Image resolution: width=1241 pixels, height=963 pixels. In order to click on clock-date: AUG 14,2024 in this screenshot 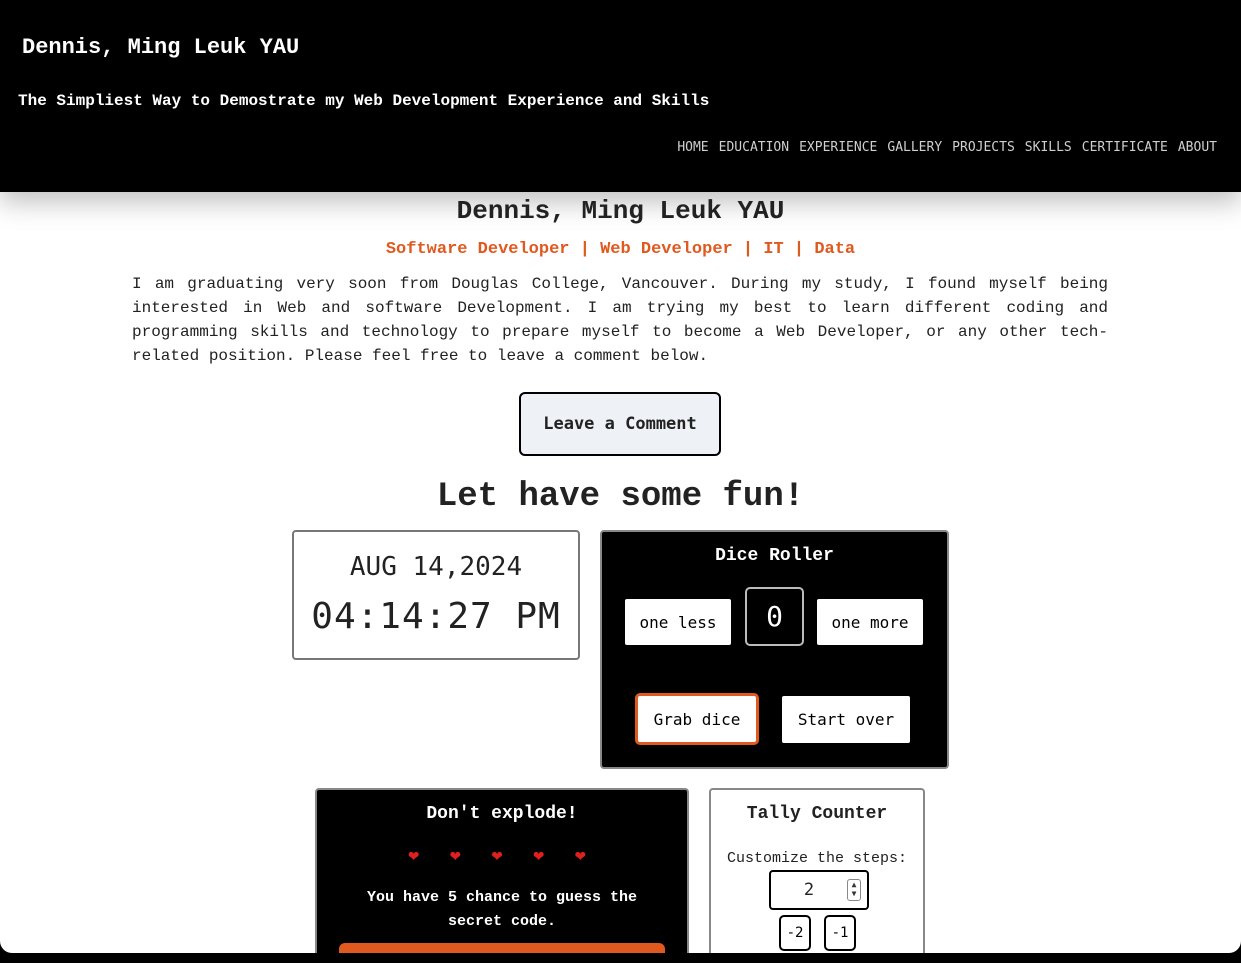, I will do `click(436, 567)`.